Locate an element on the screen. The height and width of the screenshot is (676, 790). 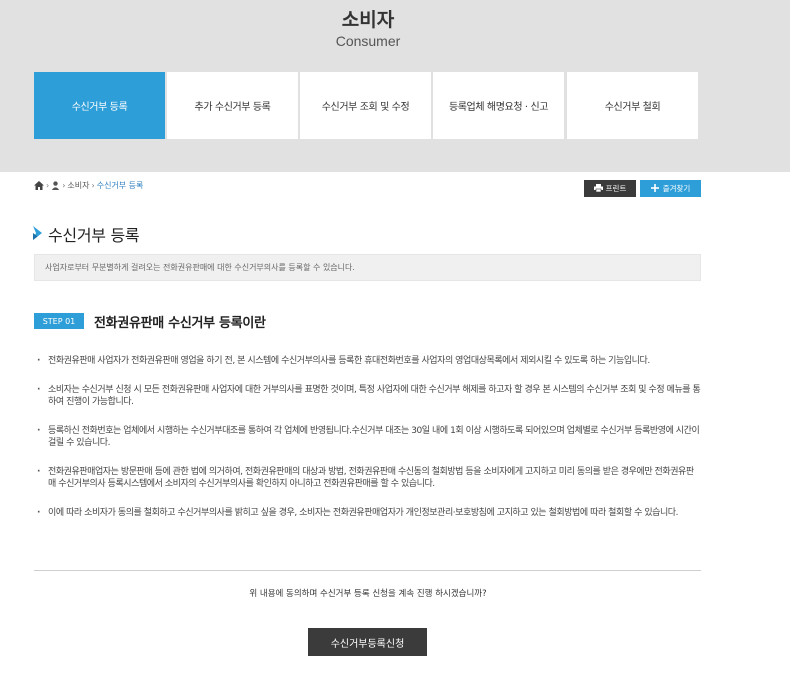
plus-icon is located at coordinates (654, 188).